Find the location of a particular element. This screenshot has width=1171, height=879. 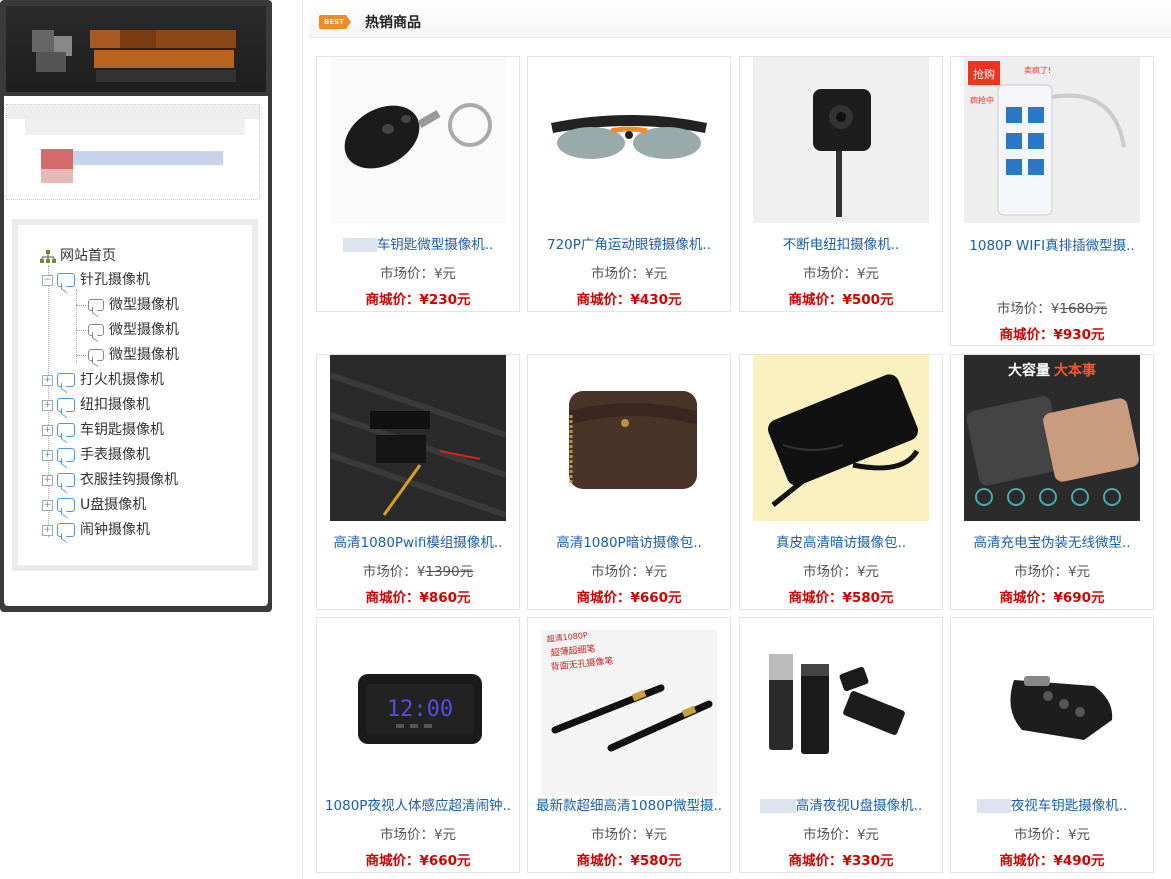

brand-logo-banner is located at coordinates (136, 49).